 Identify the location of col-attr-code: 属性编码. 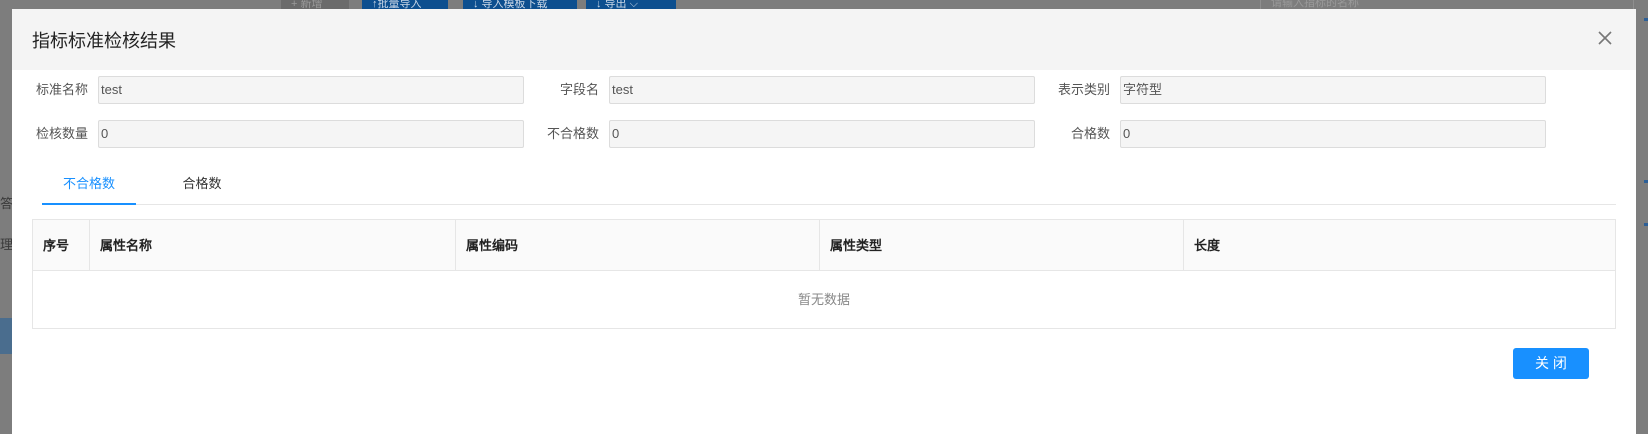
(638, 245).